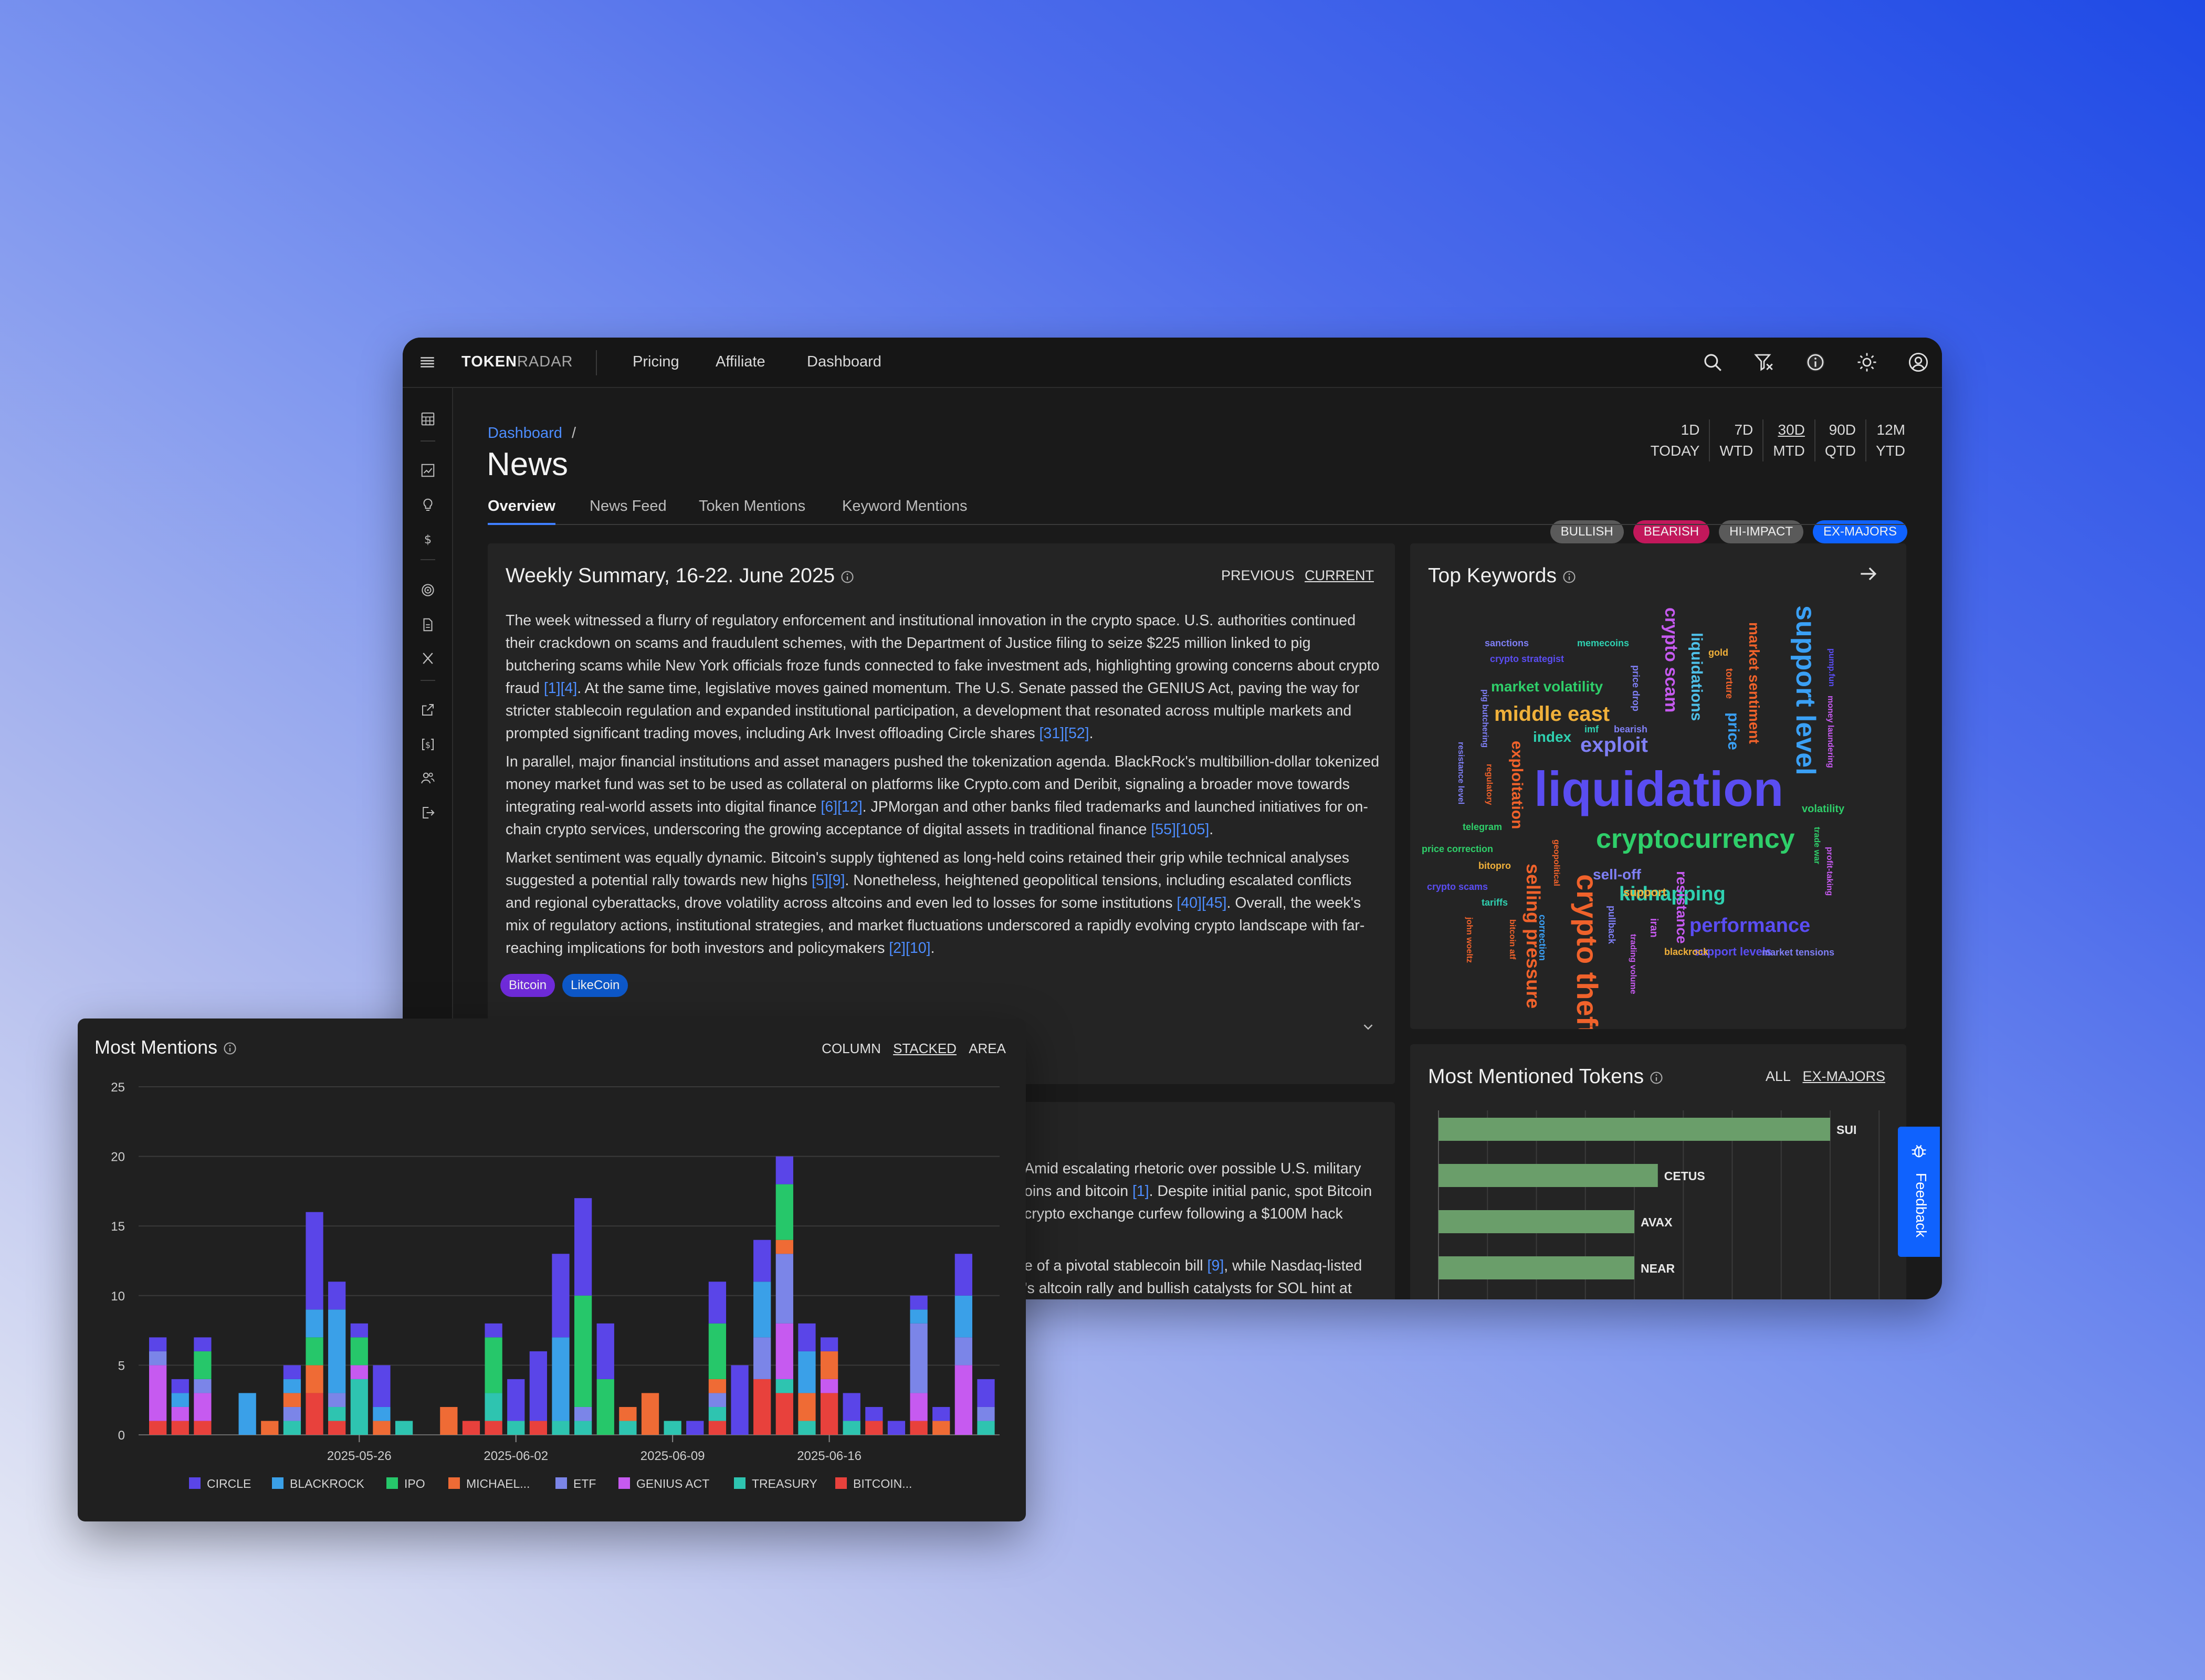  What do you see at coordinates (1527, 659) in the screenshot?
I see `keyword-word: crypto strategist` at bounding box center [1527, 659].